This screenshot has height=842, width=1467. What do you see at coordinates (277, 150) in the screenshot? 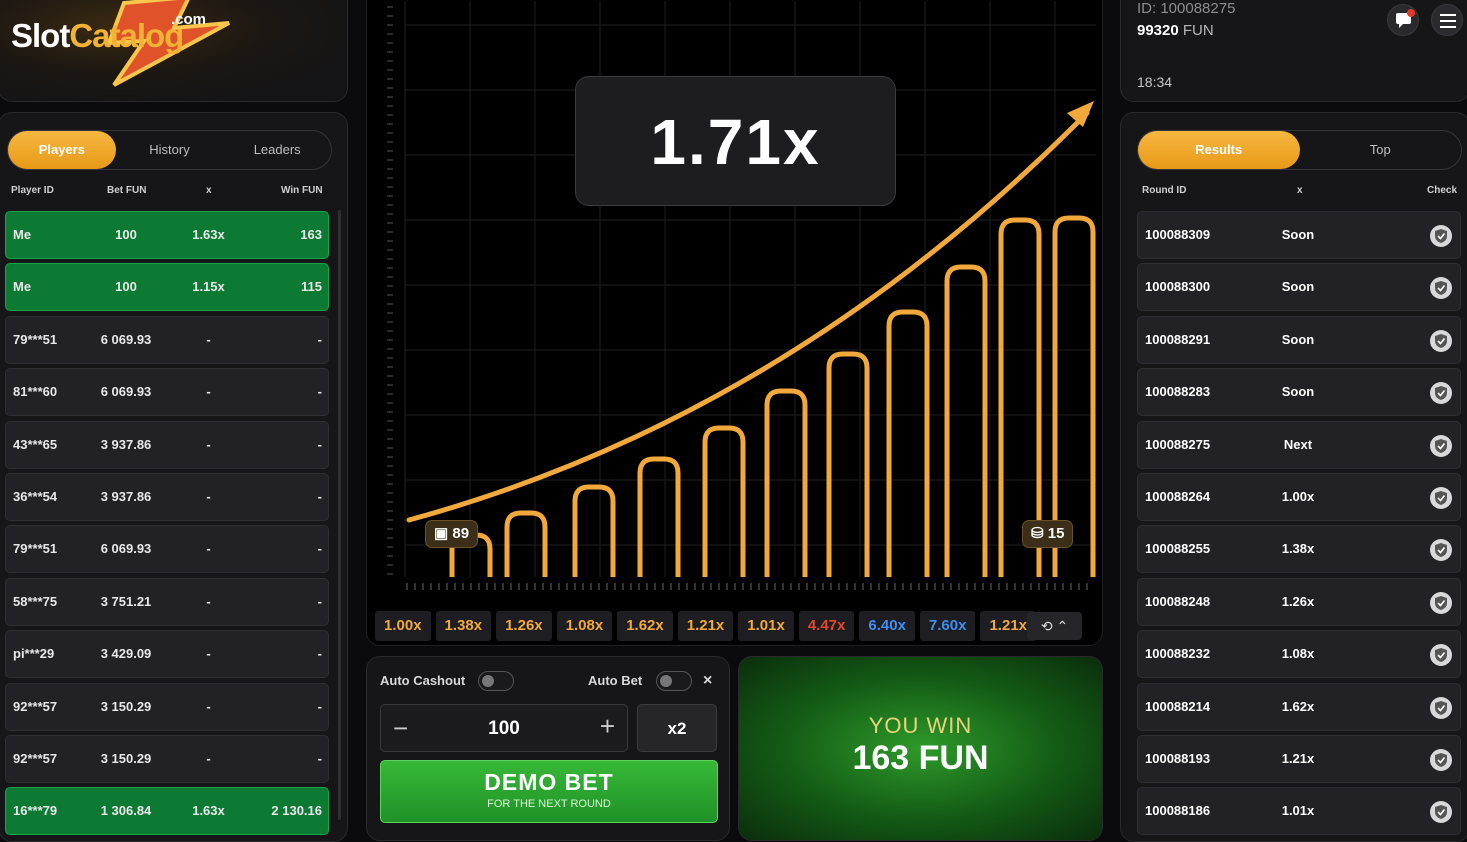
I see `tab-leaders: Leaders` at bounding box center [277, 150].